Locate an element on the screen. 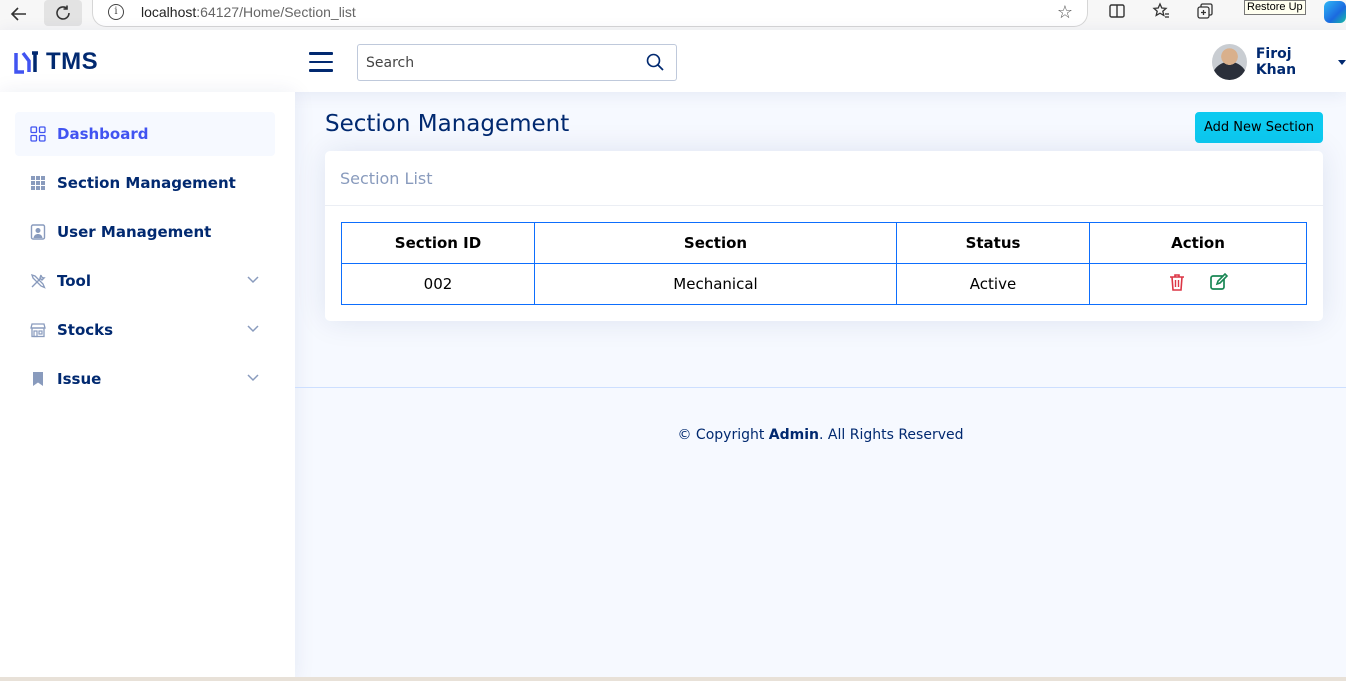 The height and width of the screenshot is (681, 1346). copyright-prefix: © Copyright is located at coordinates (723, 435).